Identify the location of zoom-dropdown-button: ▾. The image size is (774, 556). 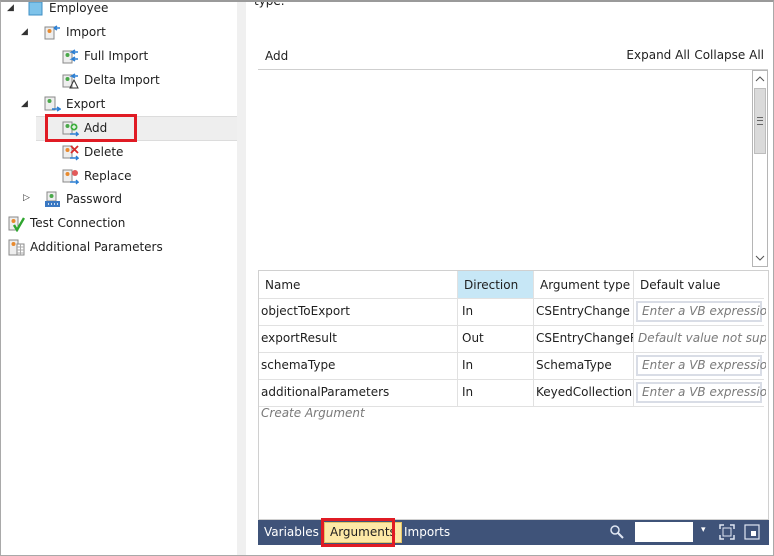
(703, 530).